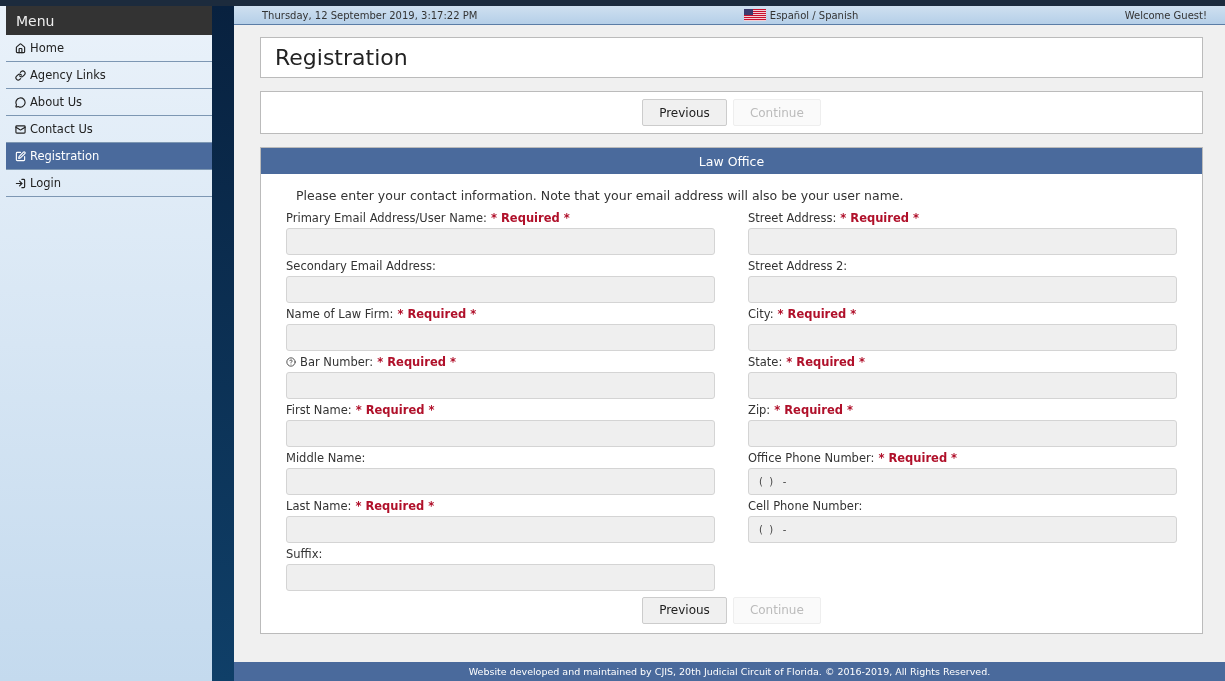 The width and height of the screenshot is (1225, 681). I want to click on menu-item: Agency Links, so click(109, 75).